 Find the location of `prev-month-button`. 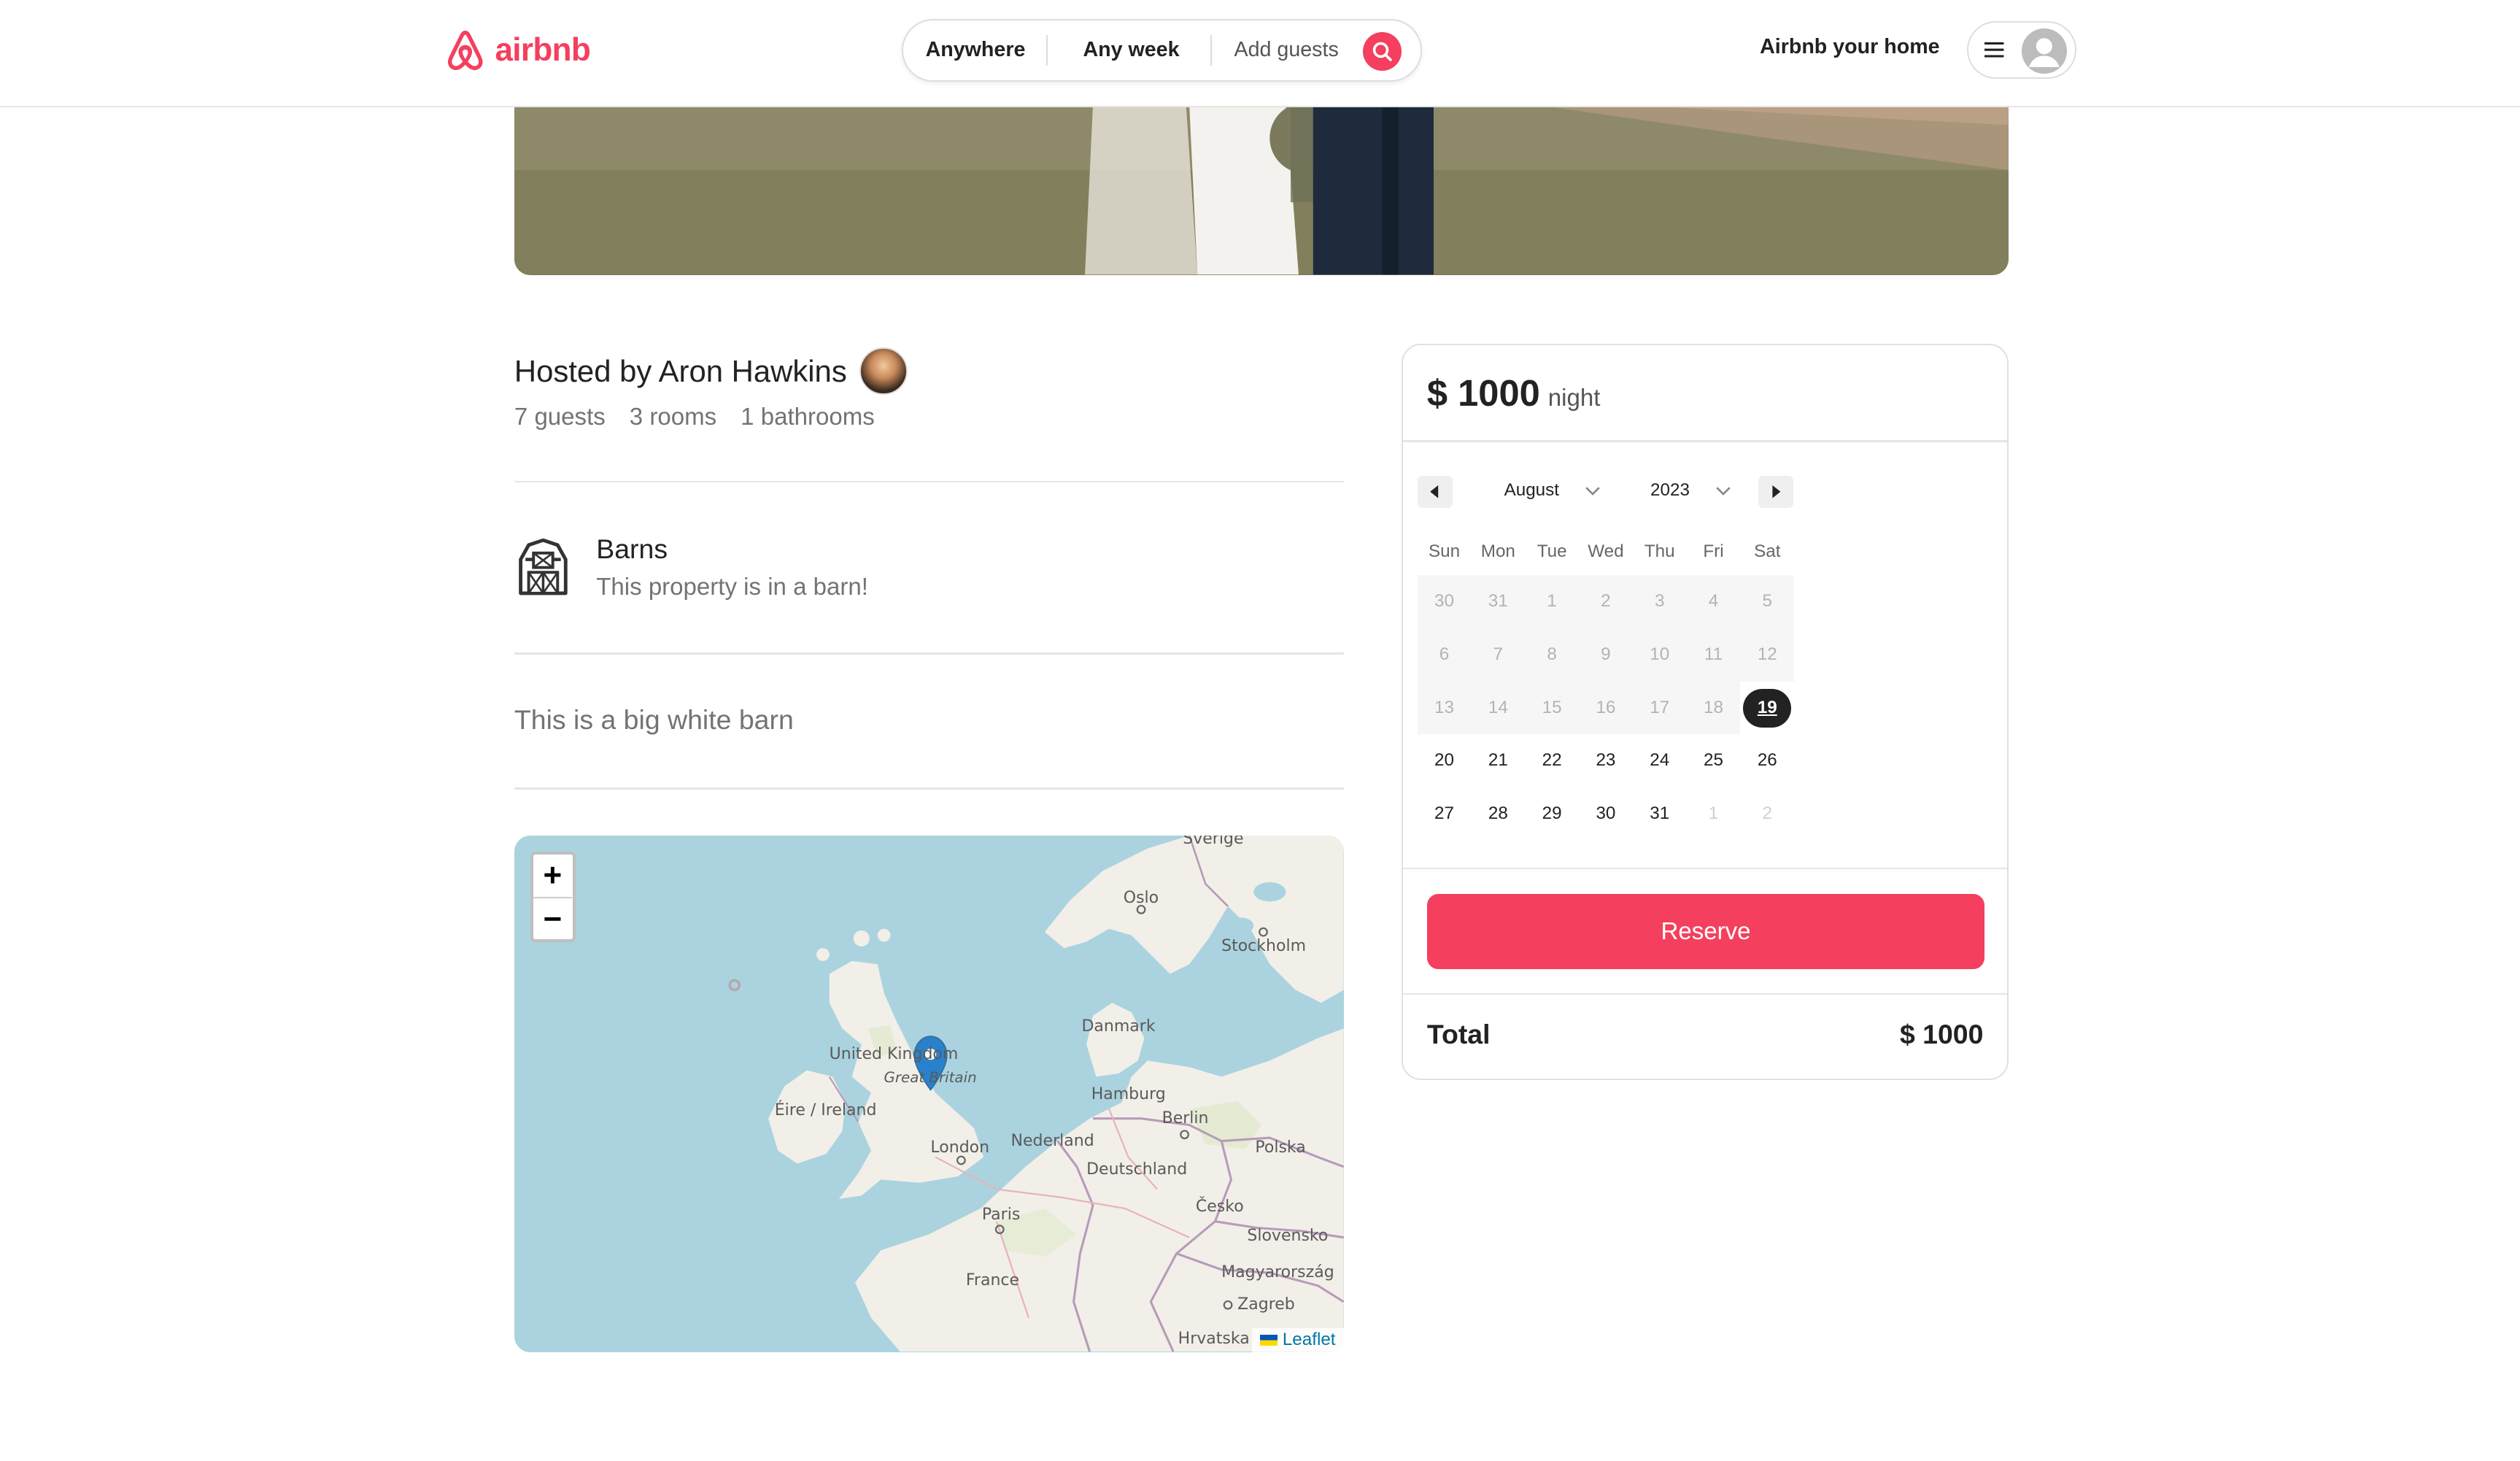

prev-month-button is located at coordinates (1435, 491).